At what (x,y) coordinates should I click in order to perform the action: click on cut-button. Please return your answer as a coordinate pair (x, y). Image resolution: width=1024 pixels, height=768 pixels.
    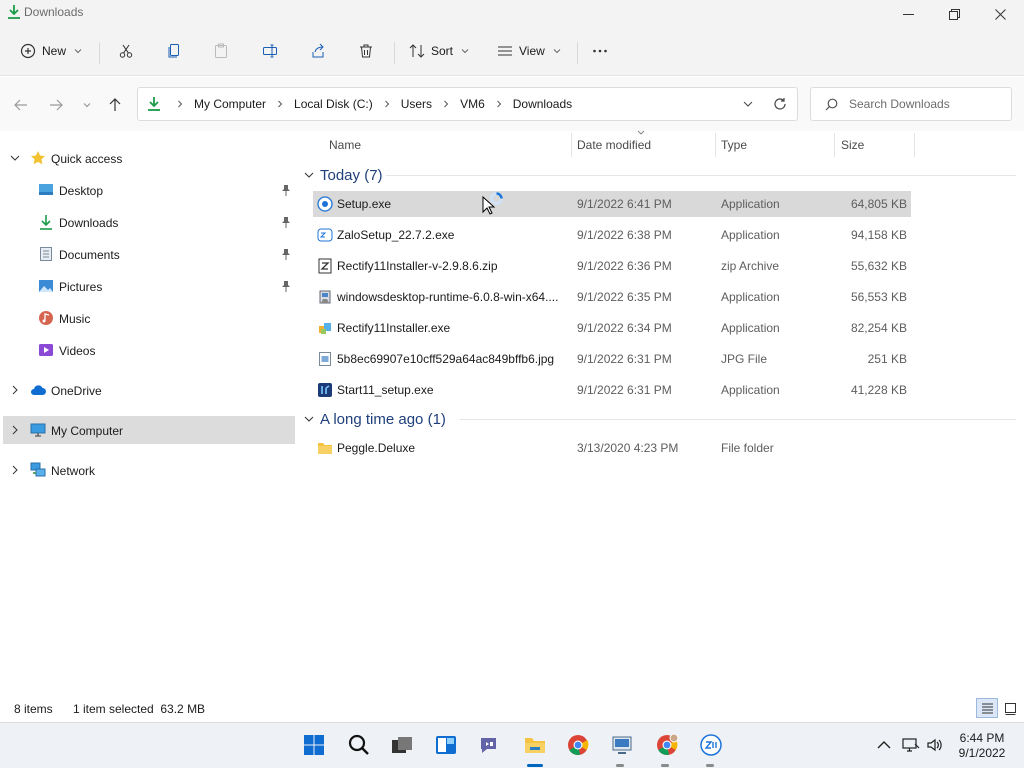
    Looking at the image, I should click on (126, 51).